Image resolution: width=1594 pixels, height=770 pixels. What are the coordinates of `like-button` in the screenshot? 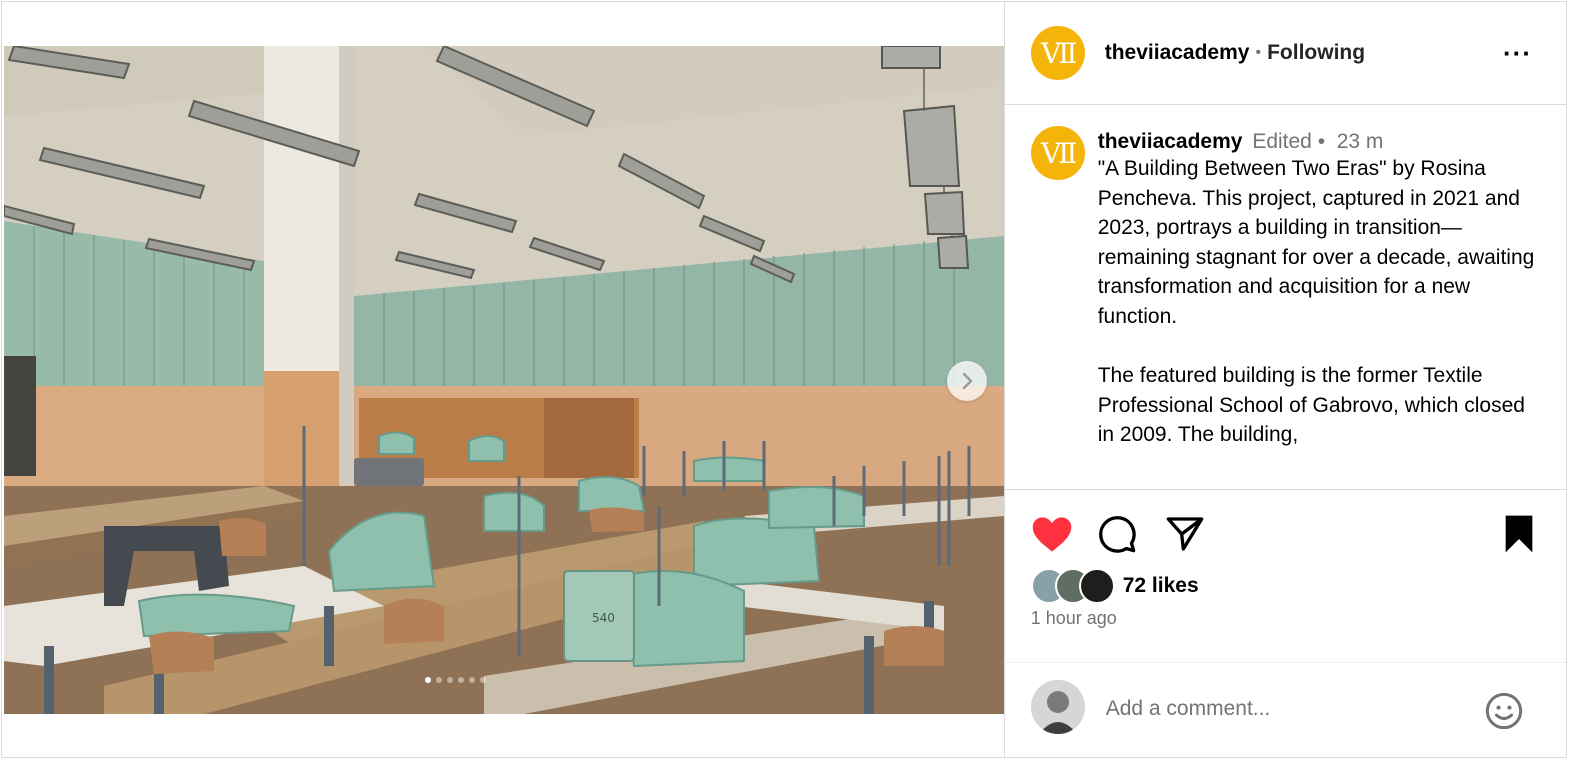 It's located at (1052, 536).